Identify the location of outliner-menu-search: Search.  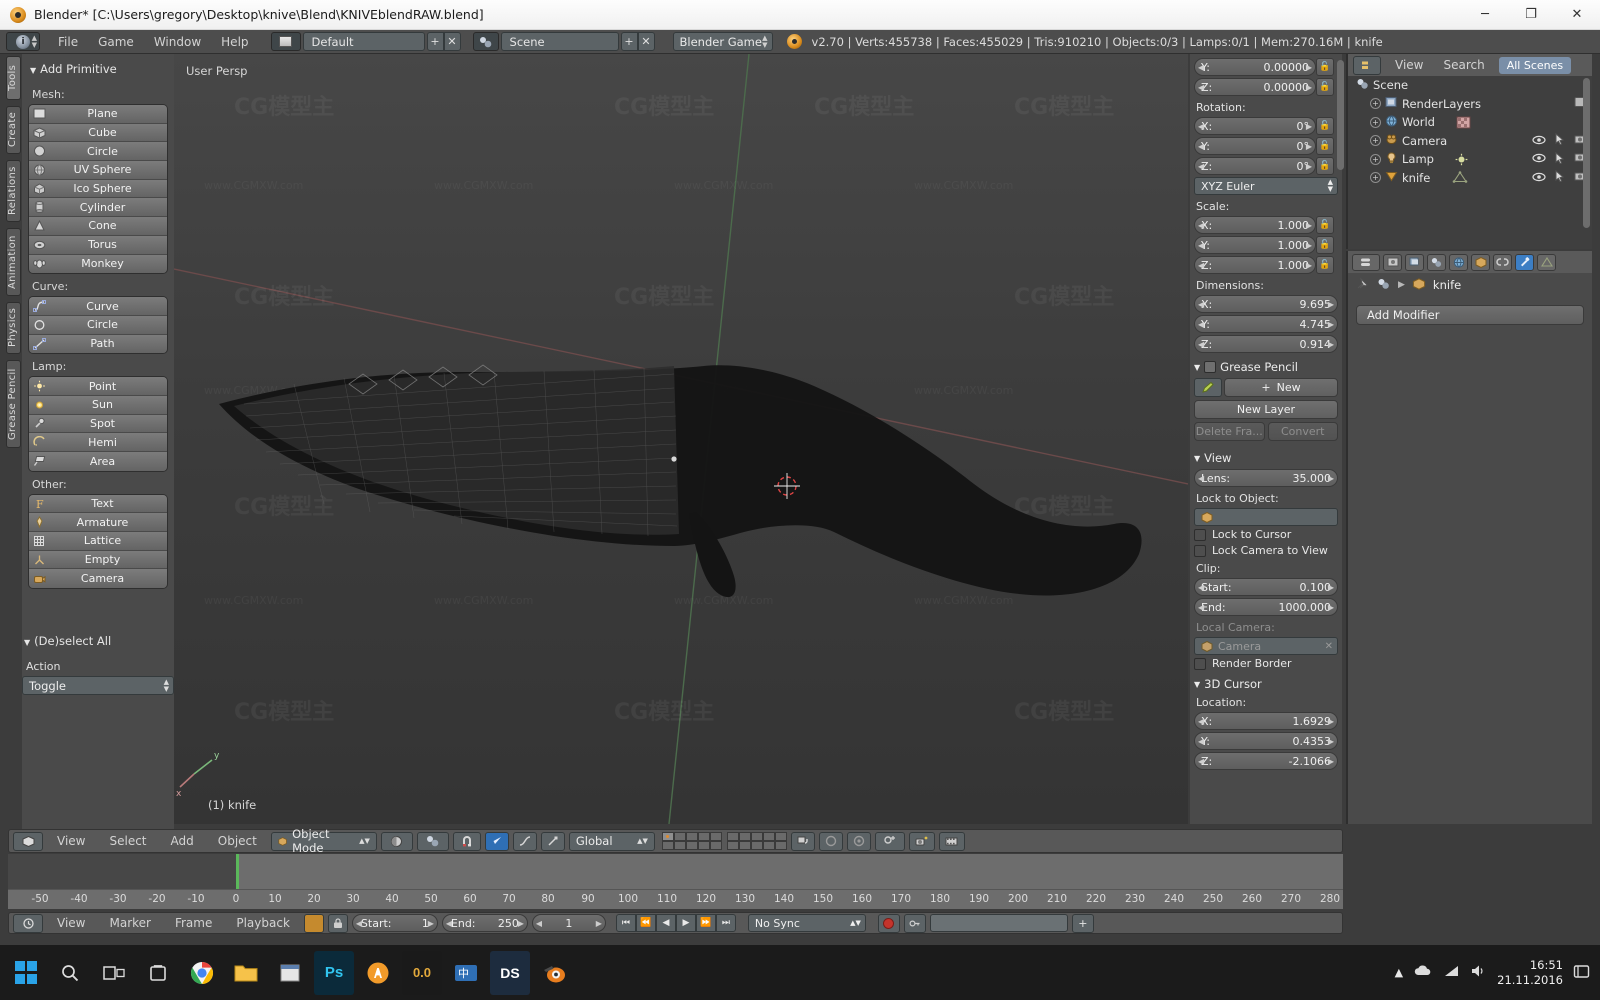
(1463, 65).